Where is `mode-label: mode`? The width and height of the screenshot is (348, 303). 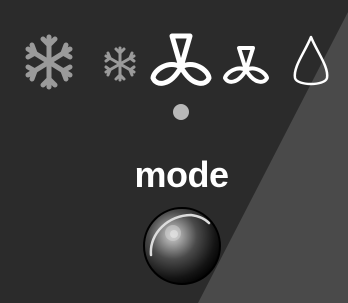 mode-label: mode is located at coordinates (181, 174).